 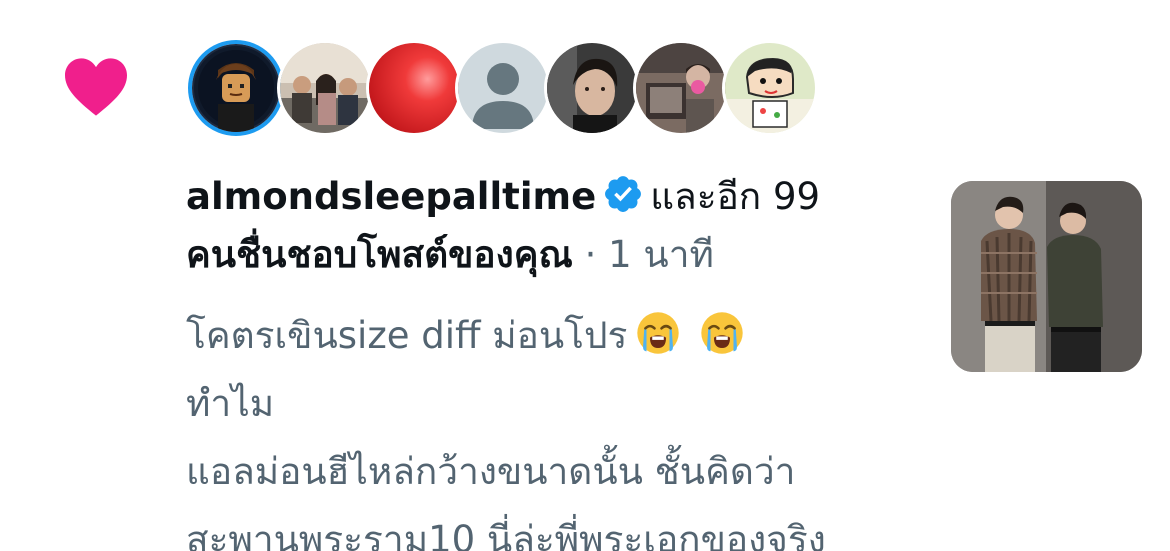 I want to click on photo-avatar, so click(x=681, y=88).